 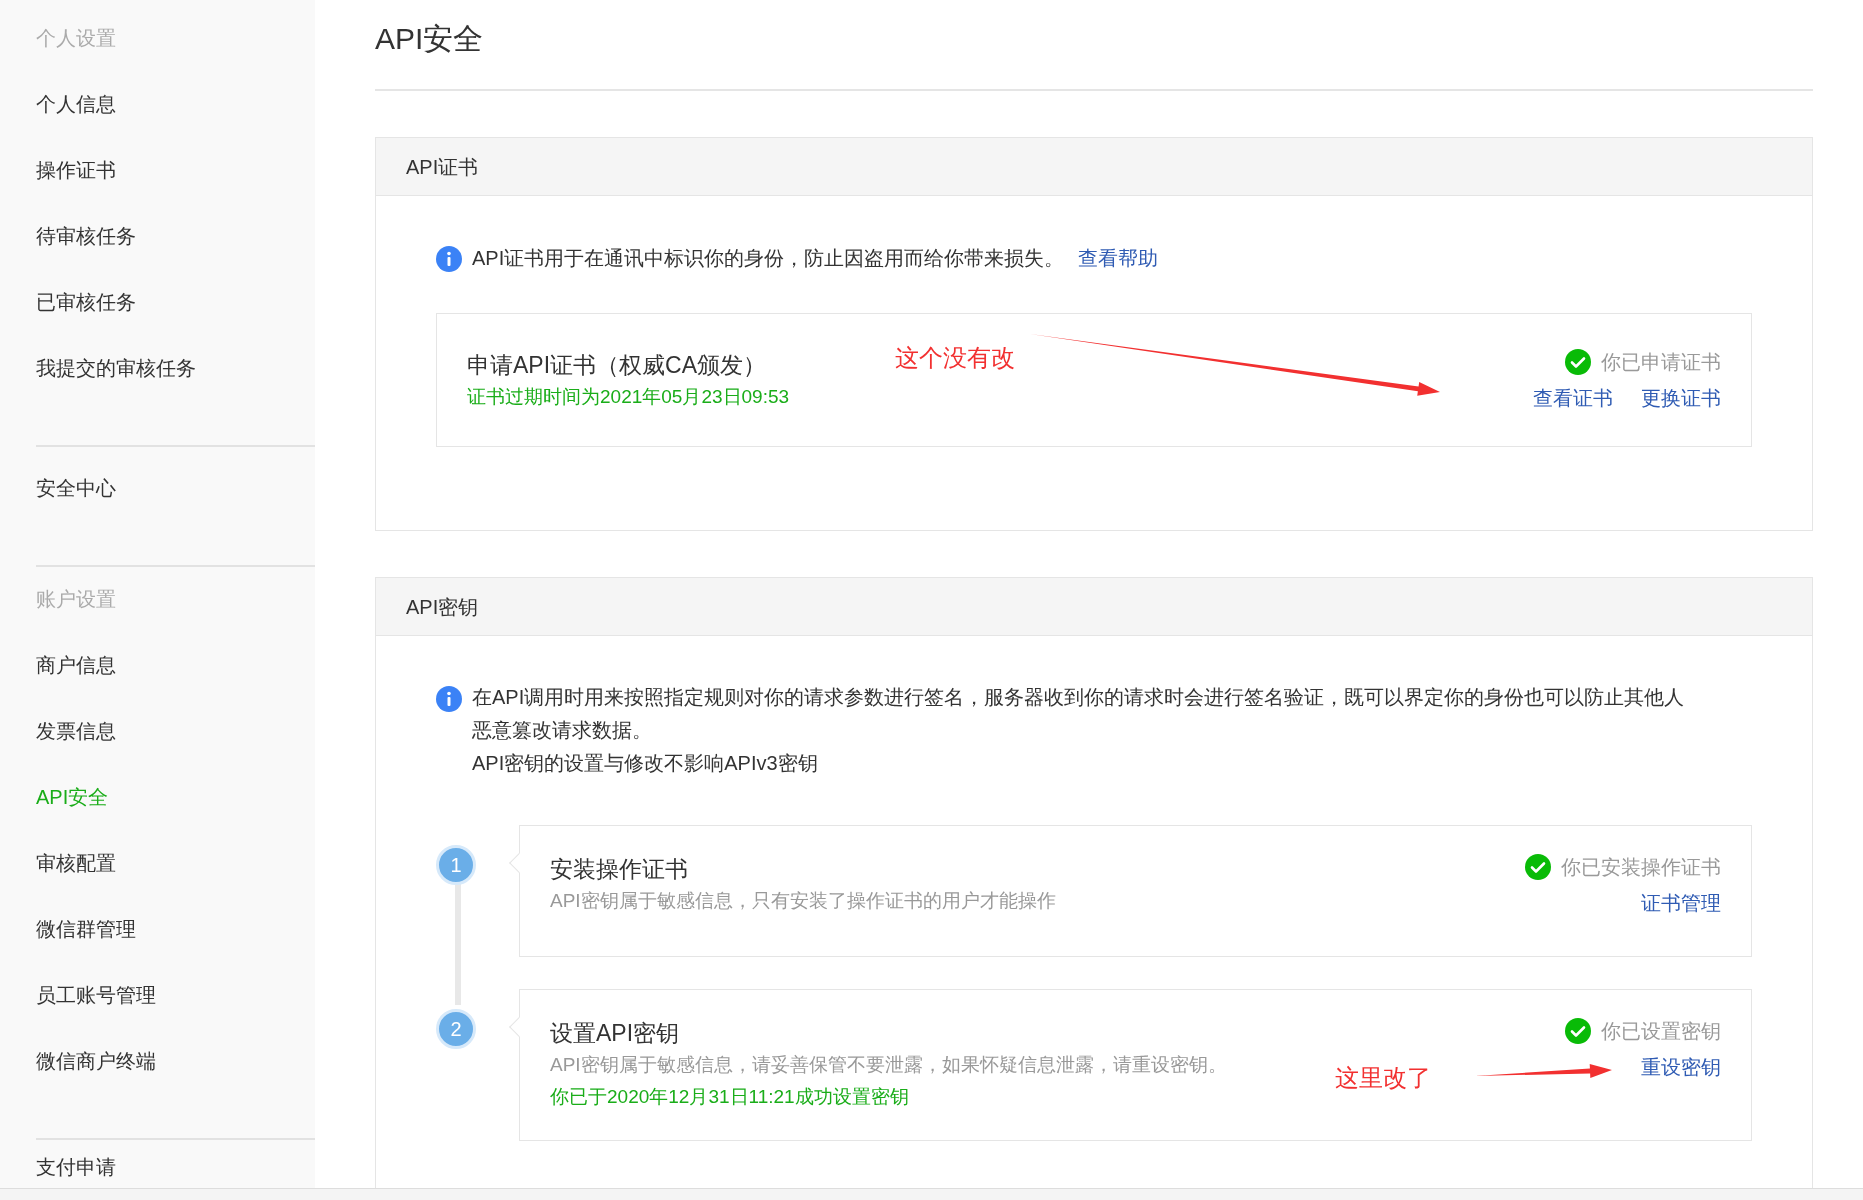 I want to click on step-description: API密钥属于敏感信息，请妥善保管不要泄露，如果怀疑信息泄露，请重设密钥。, so click(x=888, y=1065).